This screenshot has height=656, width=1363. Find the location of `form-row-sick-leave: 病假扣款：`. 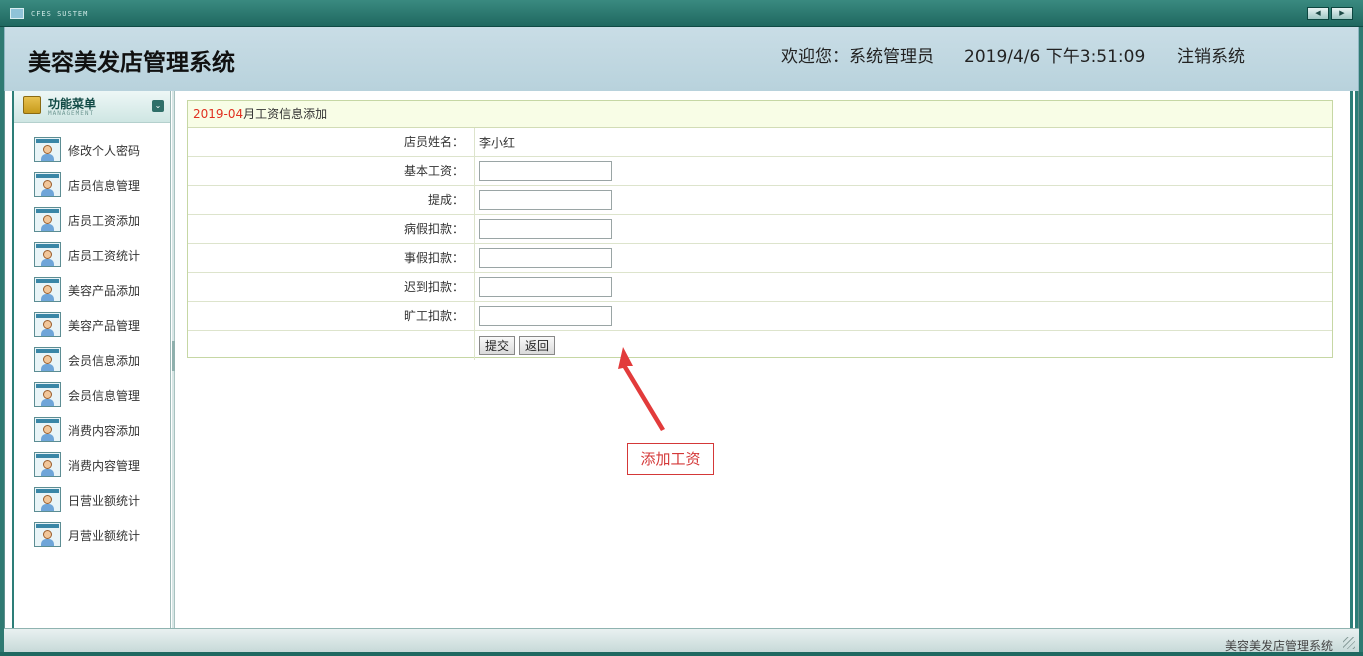

form-row-sick-leave: 病假扣款： is located at coordinates (760, 229).